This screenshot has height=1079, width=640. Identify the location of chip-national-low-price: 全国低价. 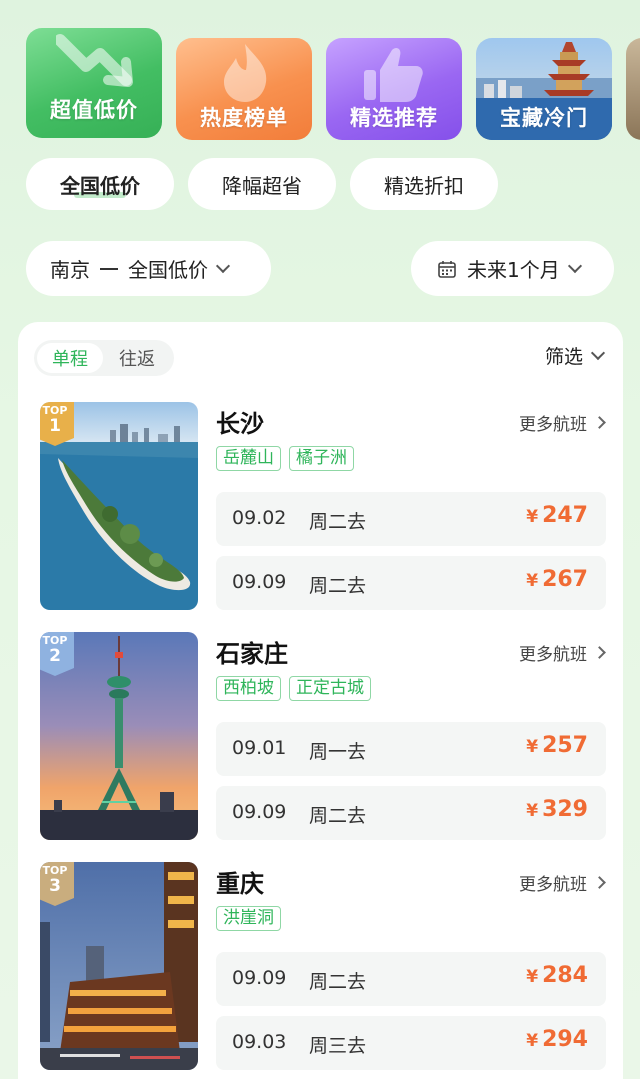
(100, 184).